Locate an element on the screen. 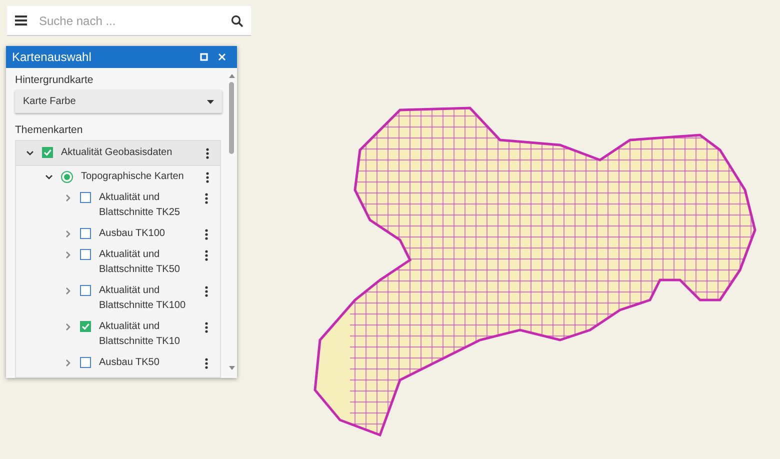 The height and width of the screenshot is (459, 780). layer-label: Aktualität Geobasisdaten is located at coordinates (117, 153).